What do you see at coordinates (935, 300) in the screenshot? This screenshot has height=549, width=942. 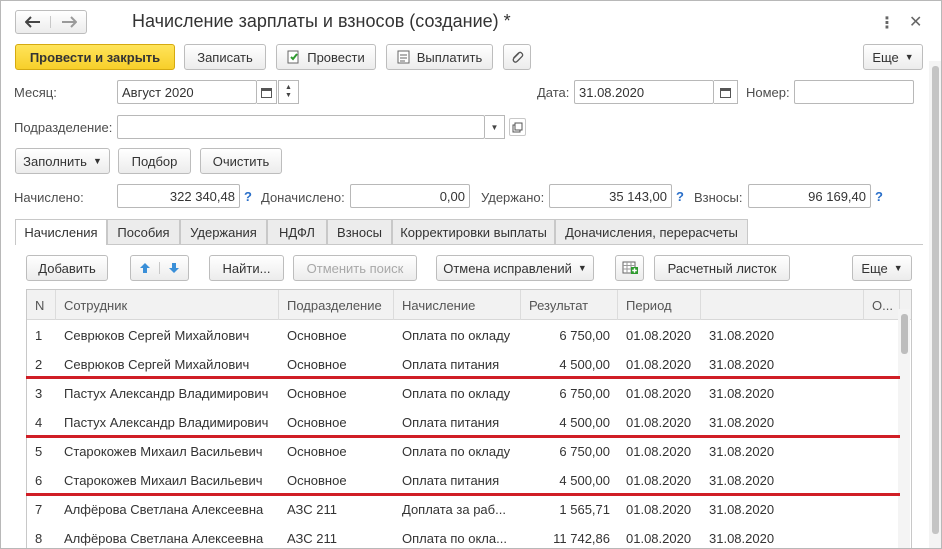 I see `window-scrollbar-thumb` at bounding box center [935, 300].